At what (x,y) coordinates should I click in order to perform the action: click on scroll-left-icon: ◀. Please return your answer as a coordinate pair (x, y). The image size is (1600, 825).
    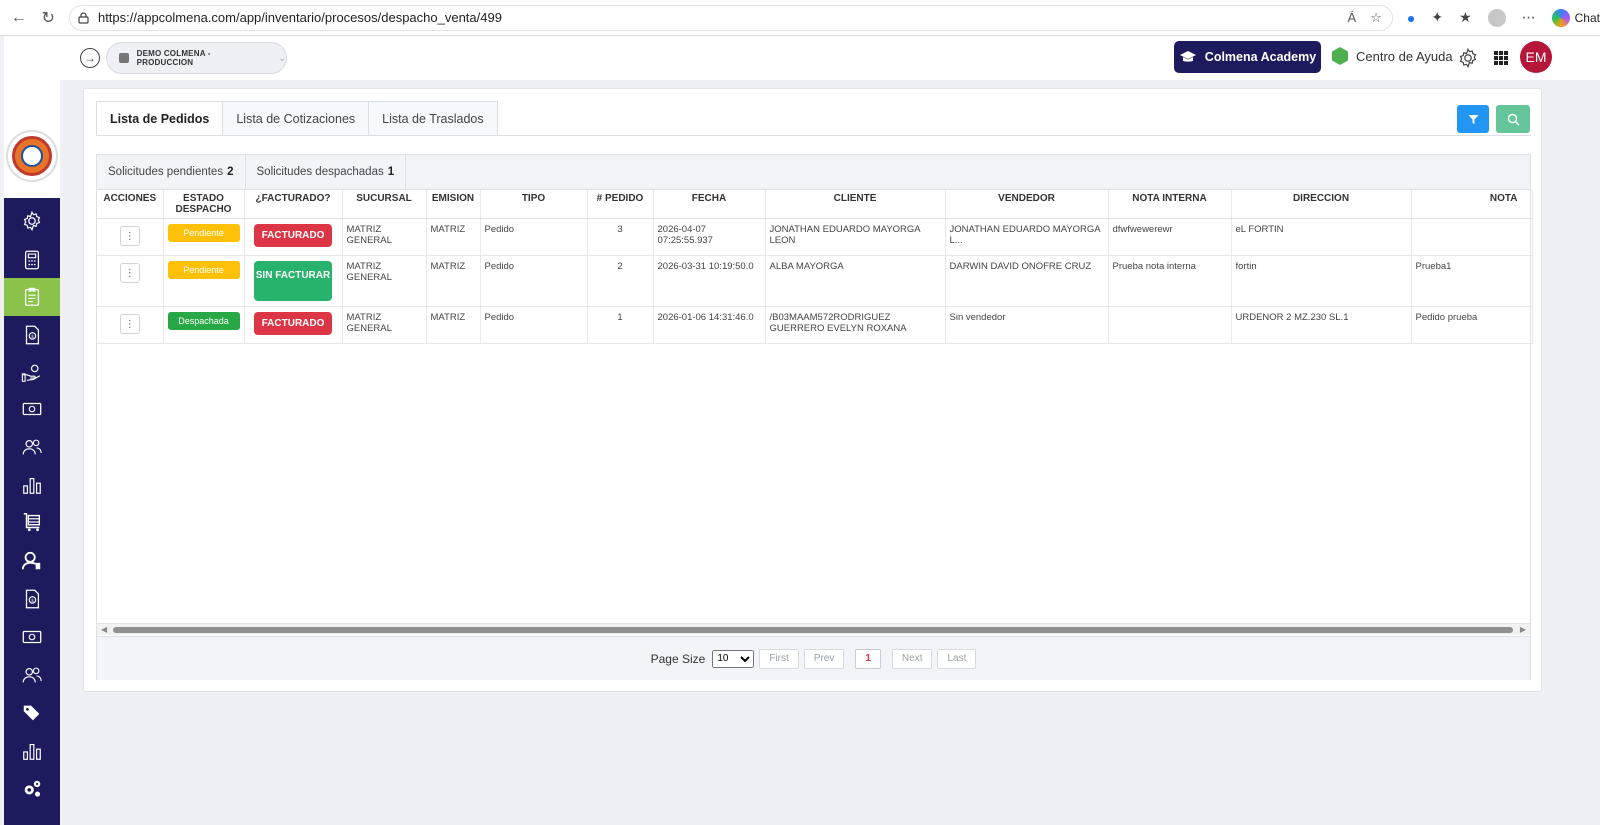
    Looking at the image, I should click on (104, 629).